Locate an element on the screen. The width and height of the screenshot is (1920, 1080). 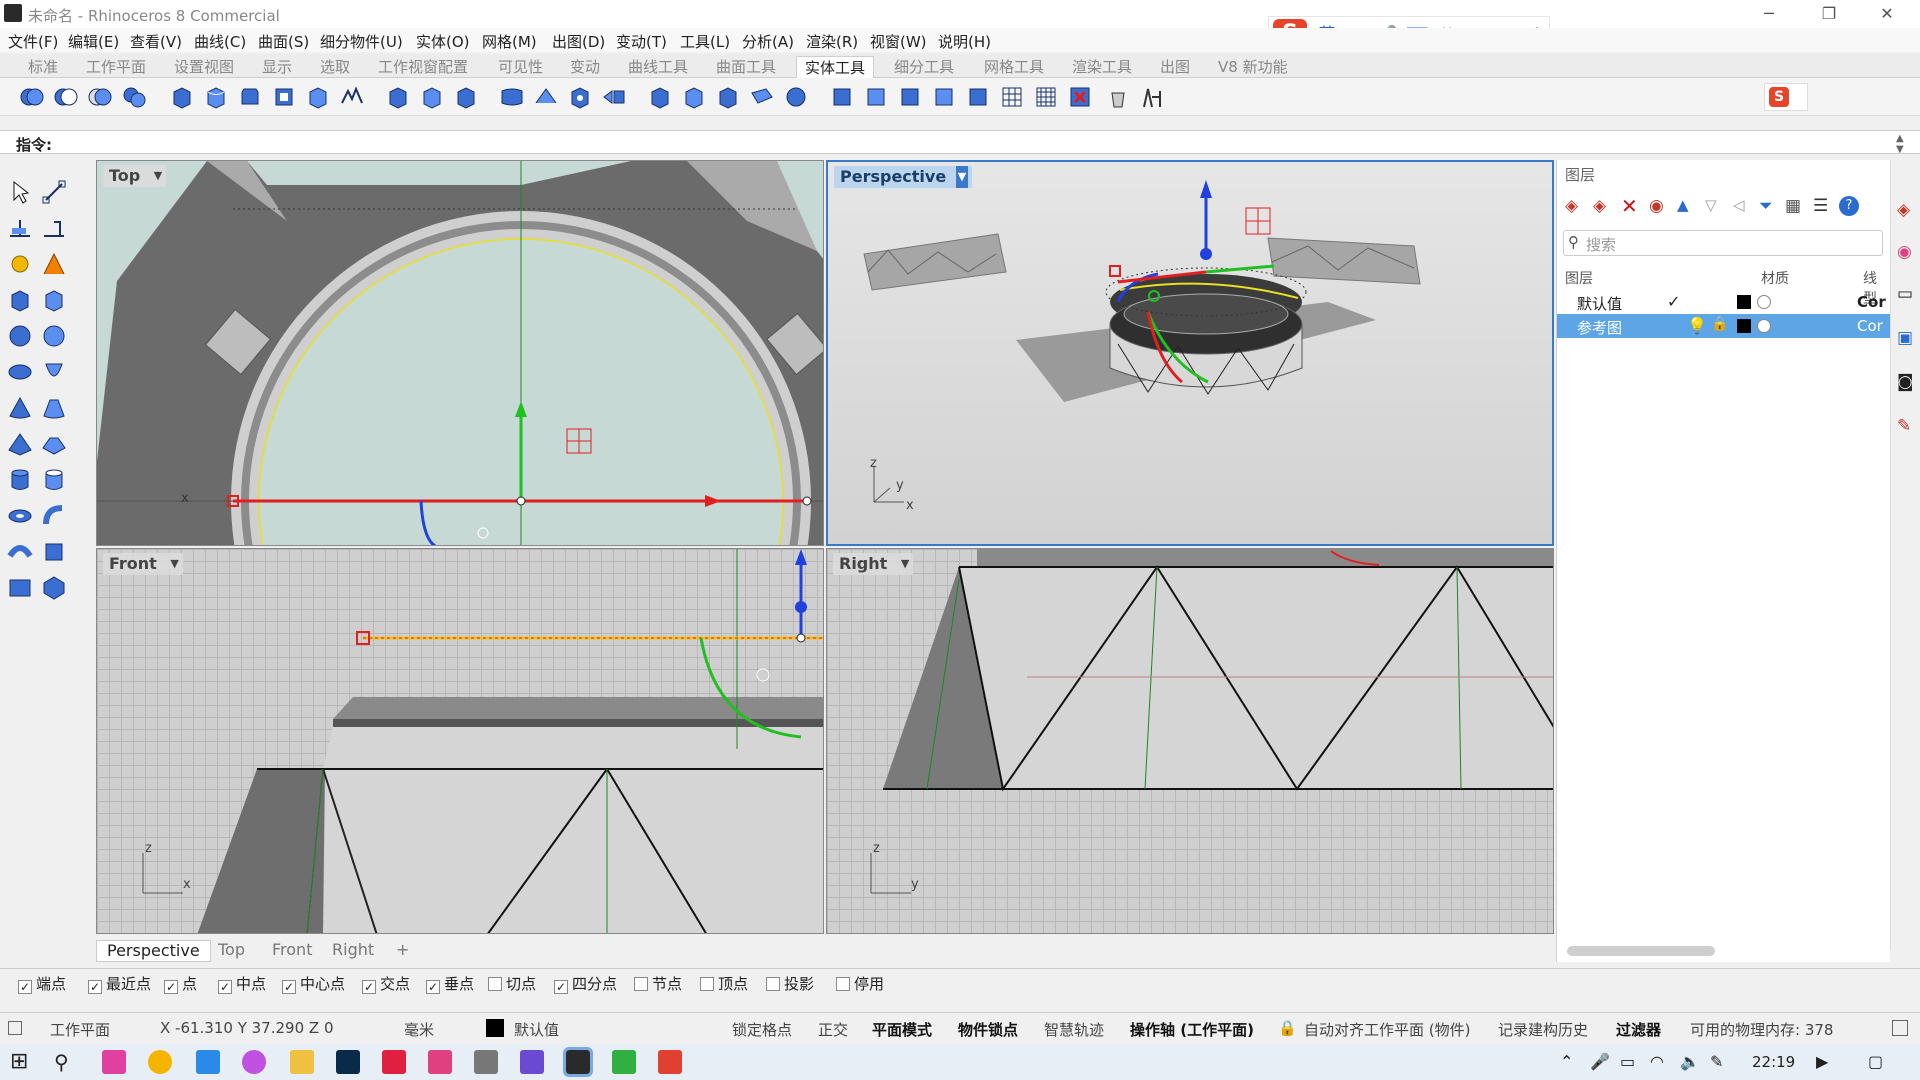
extrude-curve-icon is located at coordinates (20, 552).